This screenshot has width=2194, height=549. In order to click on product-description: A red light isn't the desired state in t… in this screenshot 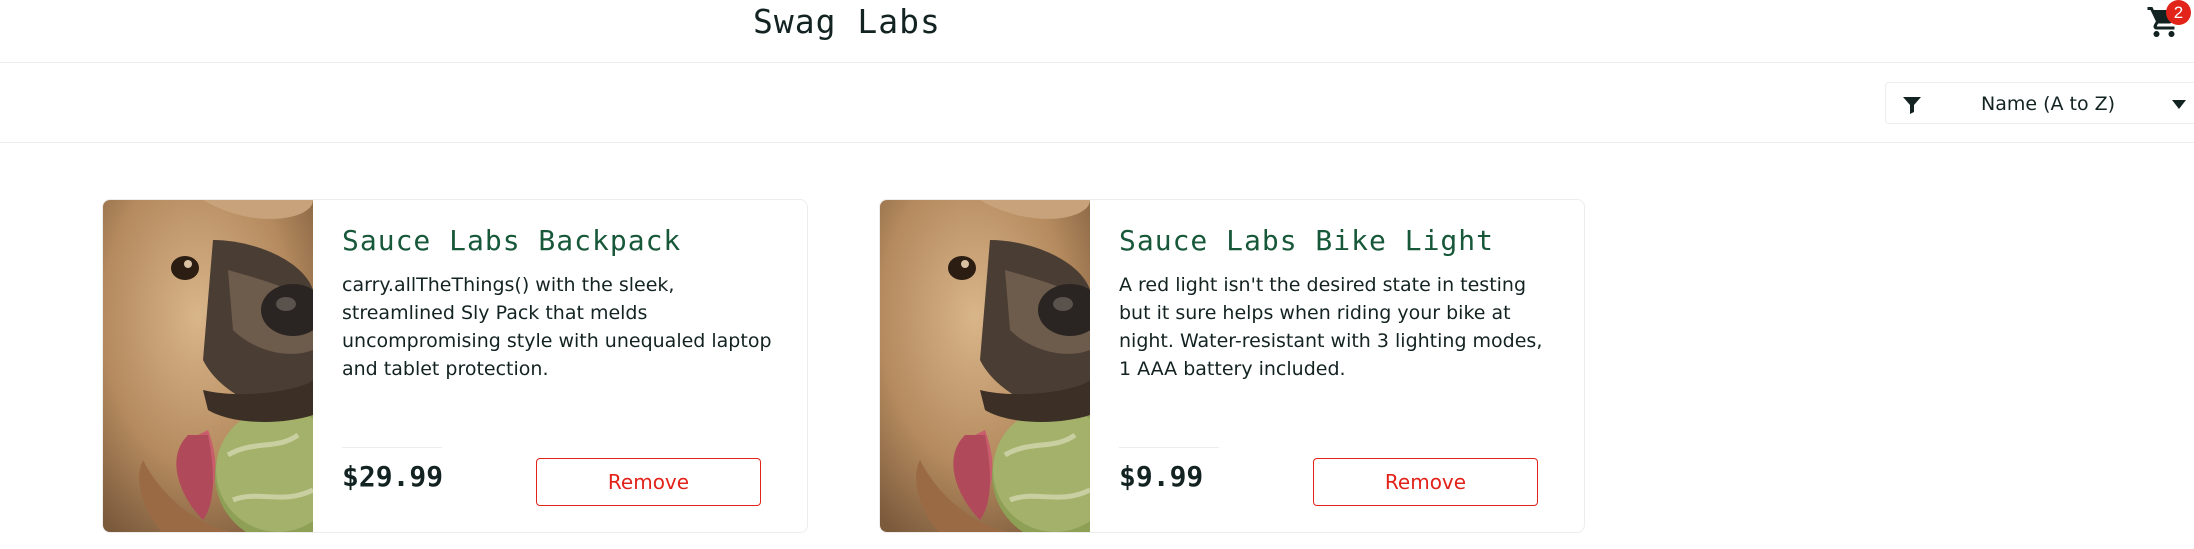, I will do `click(1331, 327)`.